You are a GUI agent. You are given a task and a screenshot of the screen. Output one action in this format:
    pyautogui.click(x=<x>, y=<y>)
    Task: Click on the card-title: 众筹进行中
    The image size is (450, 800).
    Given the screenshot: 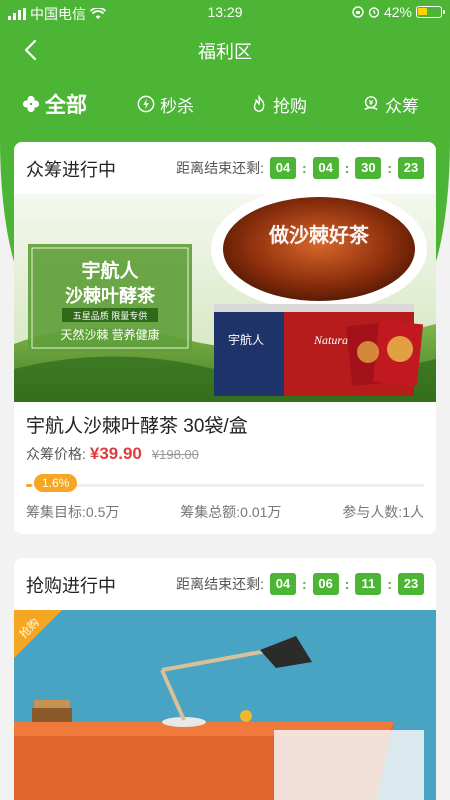 What is the action you would take?
    pyautogui.click(x=71, y=170)
    